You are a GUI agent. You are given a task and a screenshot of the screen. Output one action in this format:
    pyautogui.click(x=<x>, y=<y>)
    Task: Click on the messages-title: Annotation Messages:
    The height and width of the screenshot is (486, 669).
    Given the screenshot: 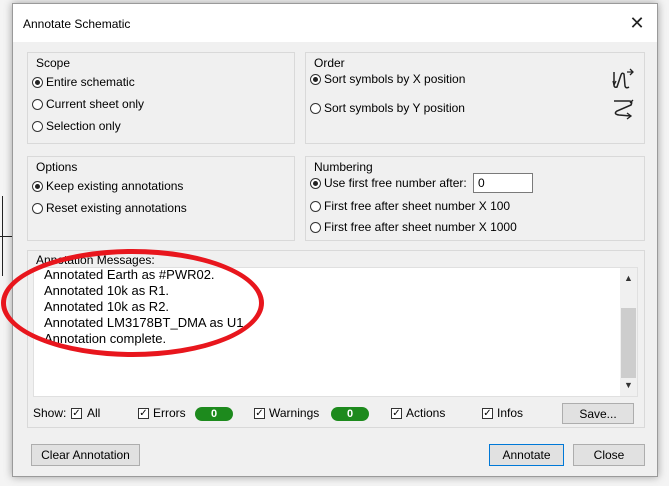 What is the action you would take?
    pyautogui.click(x=95, y=260)
    